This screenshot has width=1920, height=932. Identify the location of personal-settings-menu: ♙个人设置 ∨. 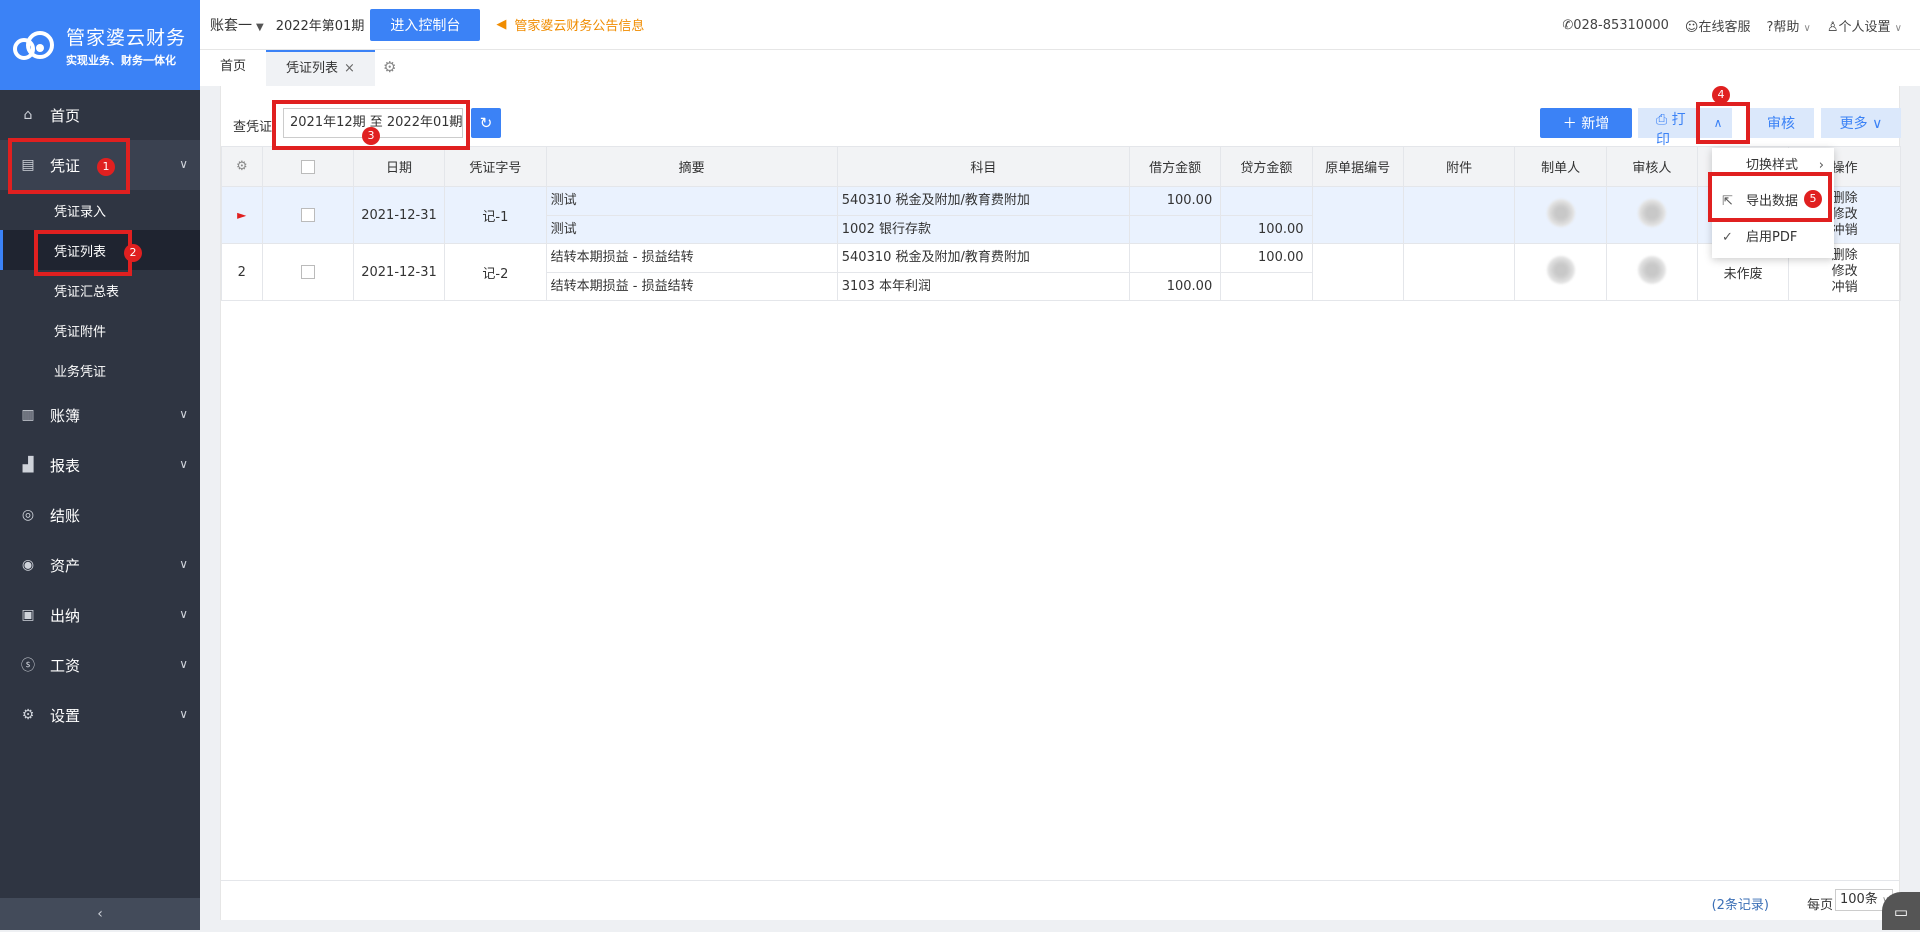
(1864, 25).